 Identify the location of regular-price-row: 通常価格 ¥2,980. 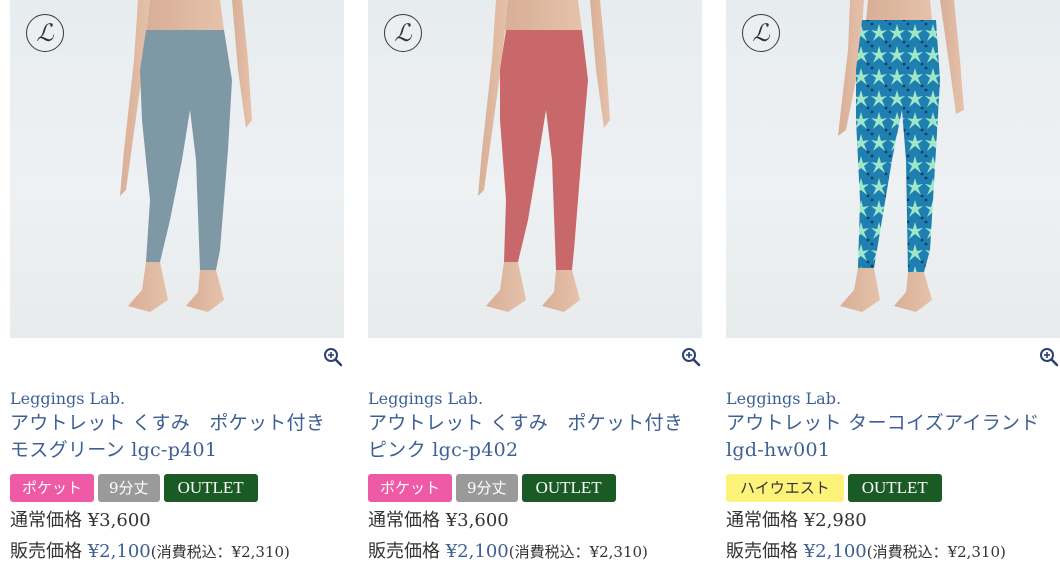
(796, 519).